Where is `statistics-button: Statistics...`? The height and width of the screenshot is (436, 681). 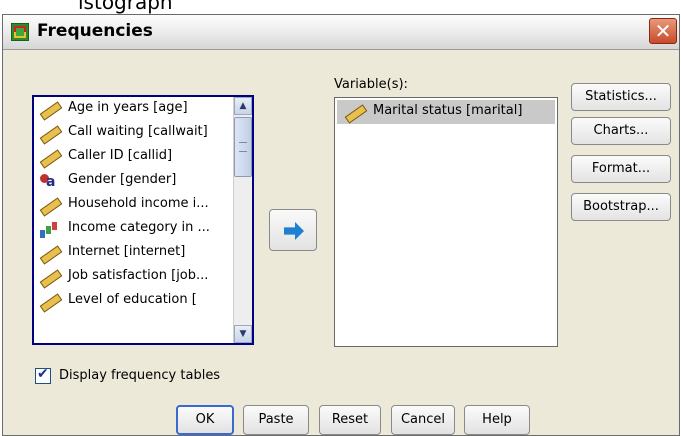 statistics-button: Statistics... is located at coordinates (621, 97).